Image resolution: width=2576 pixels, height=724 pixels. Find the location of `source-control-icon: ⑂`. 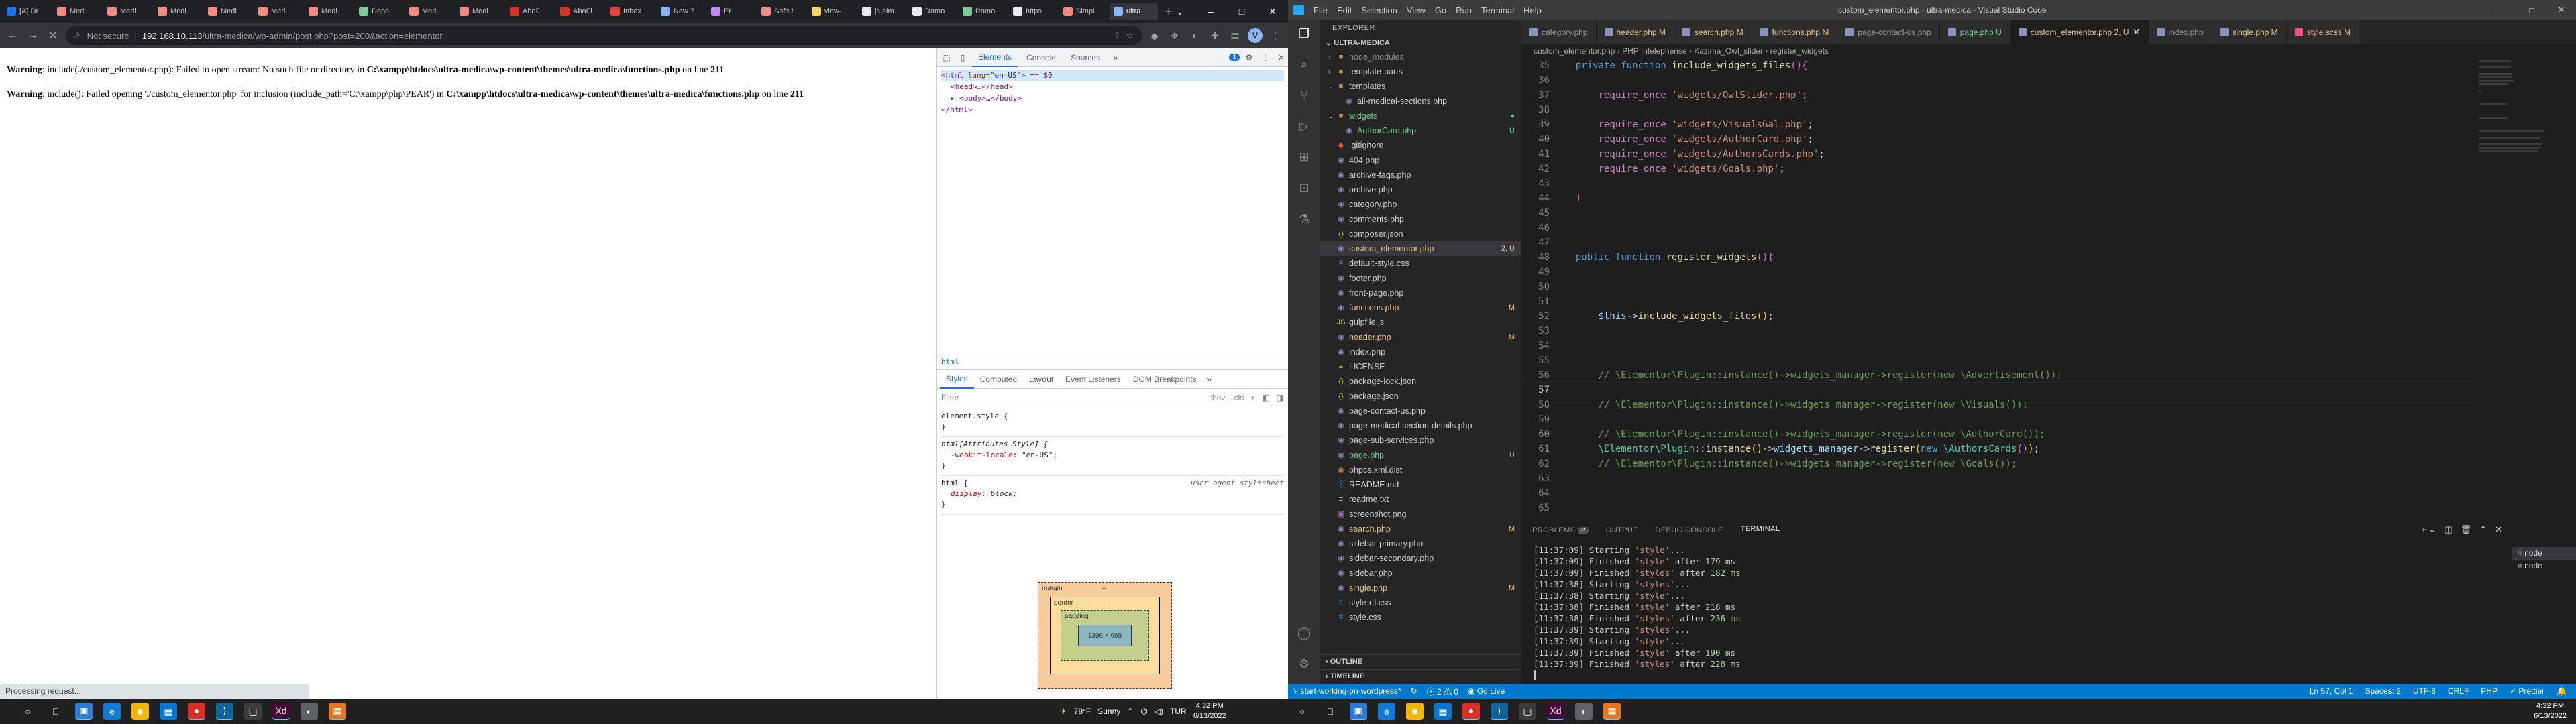

source-control-icon: ⑂ is located at coordinates (1304, 96).